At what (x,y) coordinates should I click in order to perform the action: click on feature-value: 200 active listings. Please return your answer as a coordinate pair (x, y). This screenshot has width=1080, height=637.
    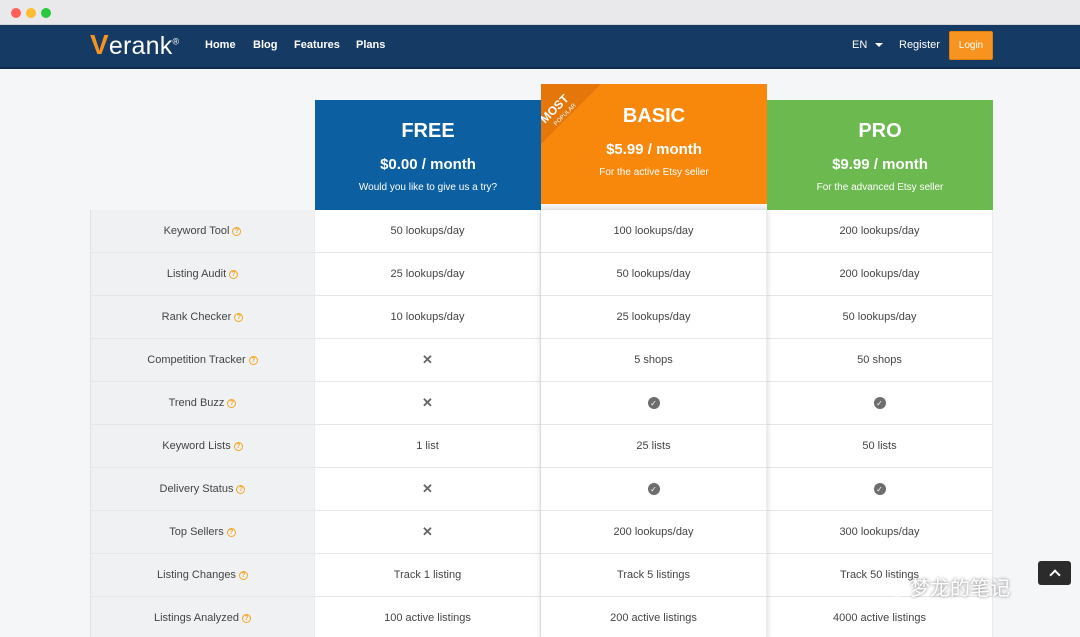
    Looking at the image, I should click on (653, 618).